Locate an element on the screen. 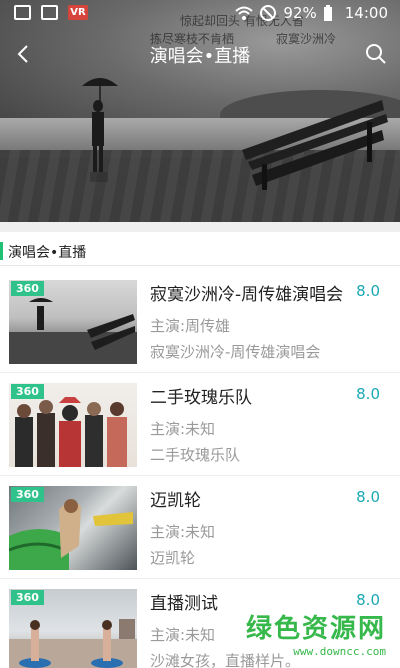 Image resolution: width=400 pixels, height=668 pixels. top-navigation: 演唱会•直播 is located at coordinates (200, 54).